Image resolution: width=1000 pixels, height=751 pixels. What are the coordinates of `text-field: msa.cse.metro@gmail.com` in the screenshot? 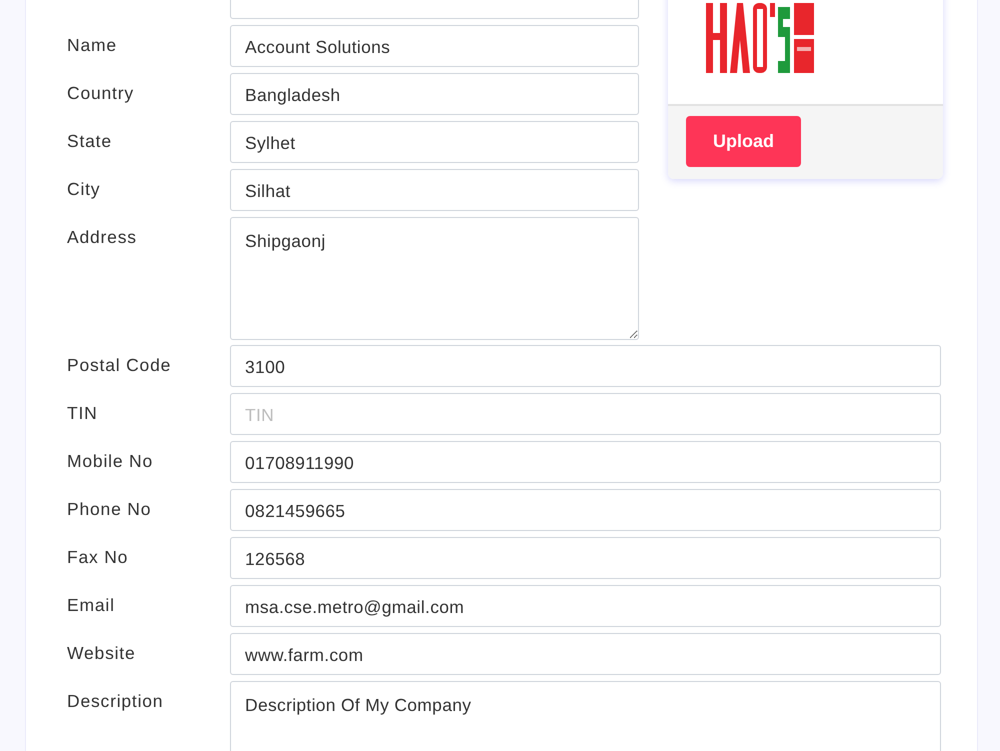 It's located at (585, 606).